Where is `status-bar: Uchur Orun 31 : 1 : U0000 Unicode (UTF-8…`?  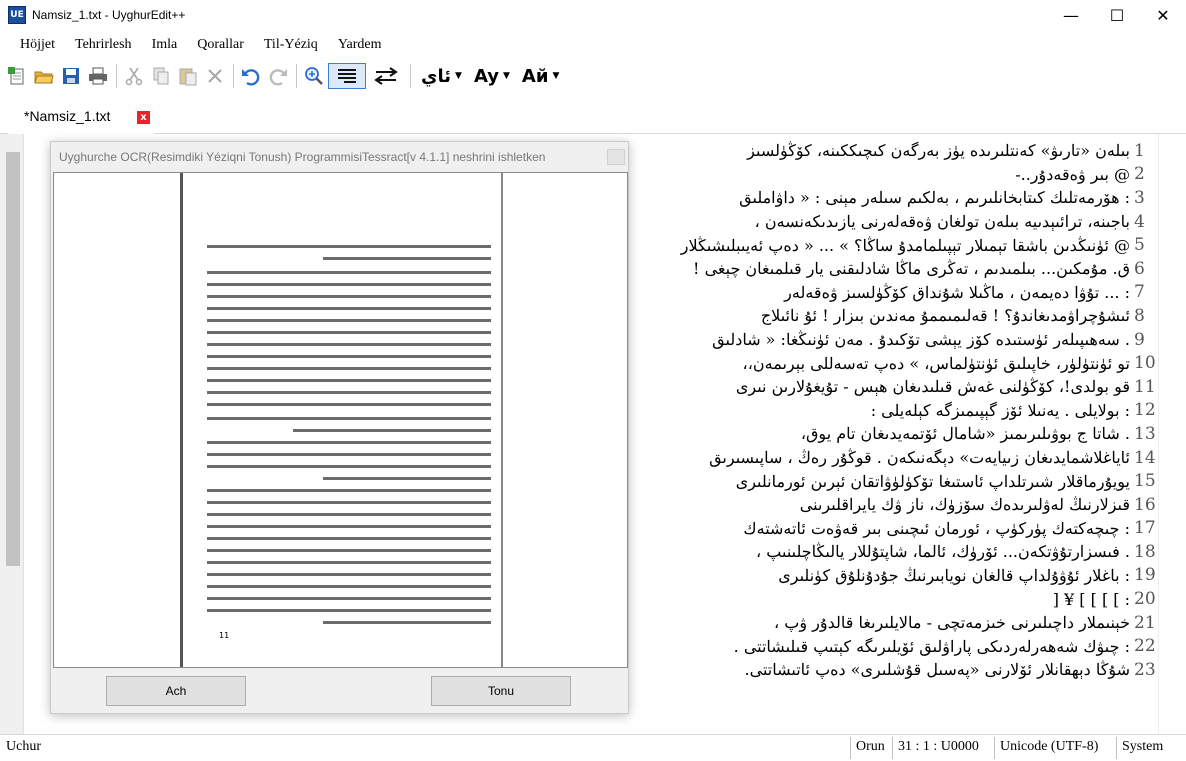
status-bar: Uchur Orun 31 : 1 : U0000 Unicode (UTF-8… is located at coordinates (593, 747).